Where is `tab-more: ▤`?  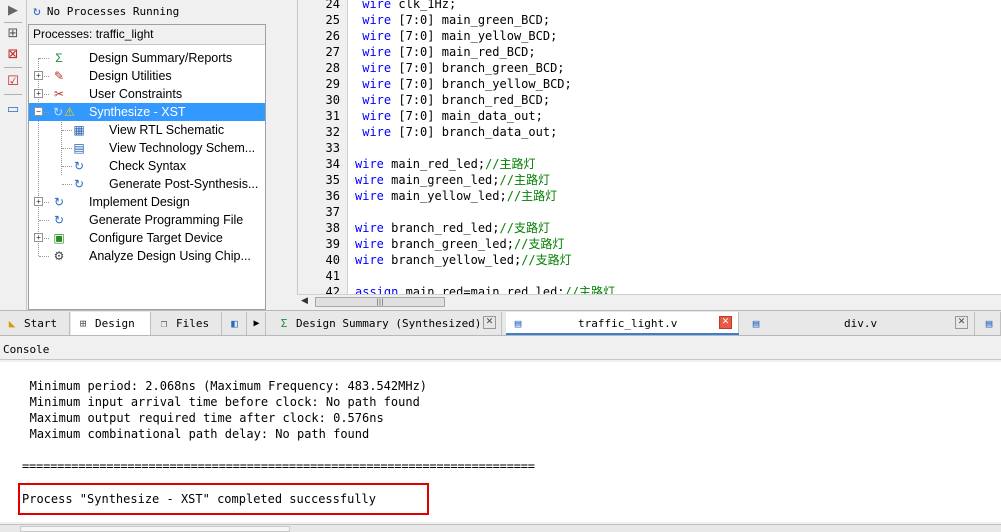
tab-more: ▤ is located at coordinates (989, 323).